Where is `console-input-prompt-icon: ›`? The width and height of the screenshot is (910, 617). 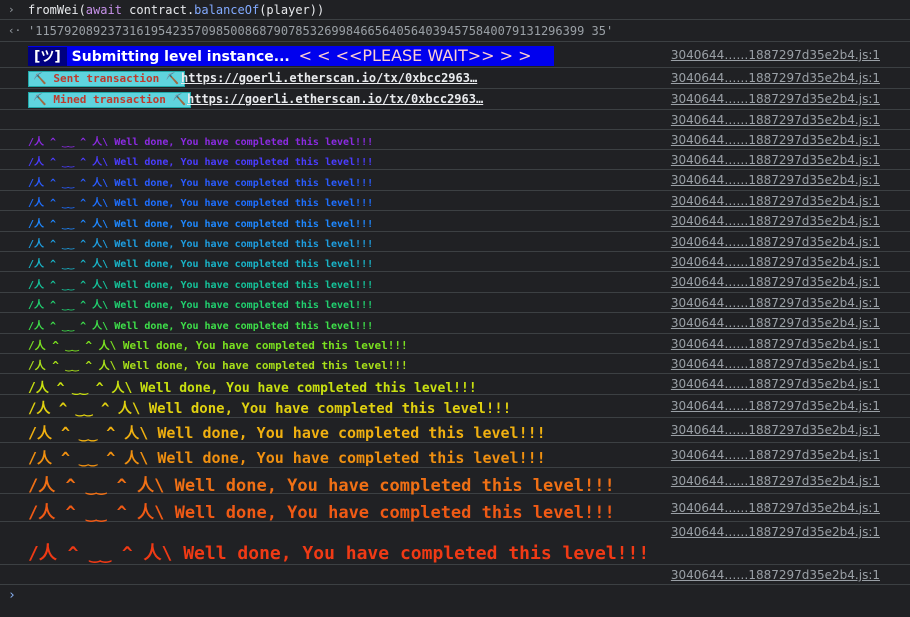
console-input-prompt-icon: › is located at coordinates (12, 595).